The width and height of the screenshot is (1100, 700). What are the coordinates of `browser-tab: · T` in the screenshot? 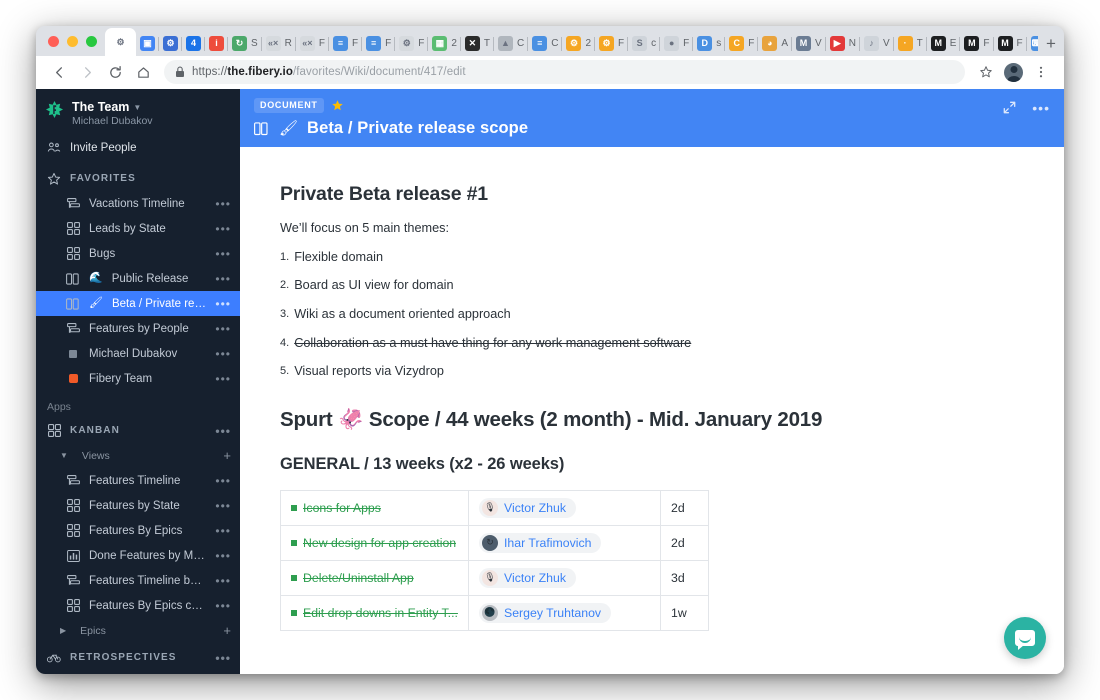 It's located at (910, 43).